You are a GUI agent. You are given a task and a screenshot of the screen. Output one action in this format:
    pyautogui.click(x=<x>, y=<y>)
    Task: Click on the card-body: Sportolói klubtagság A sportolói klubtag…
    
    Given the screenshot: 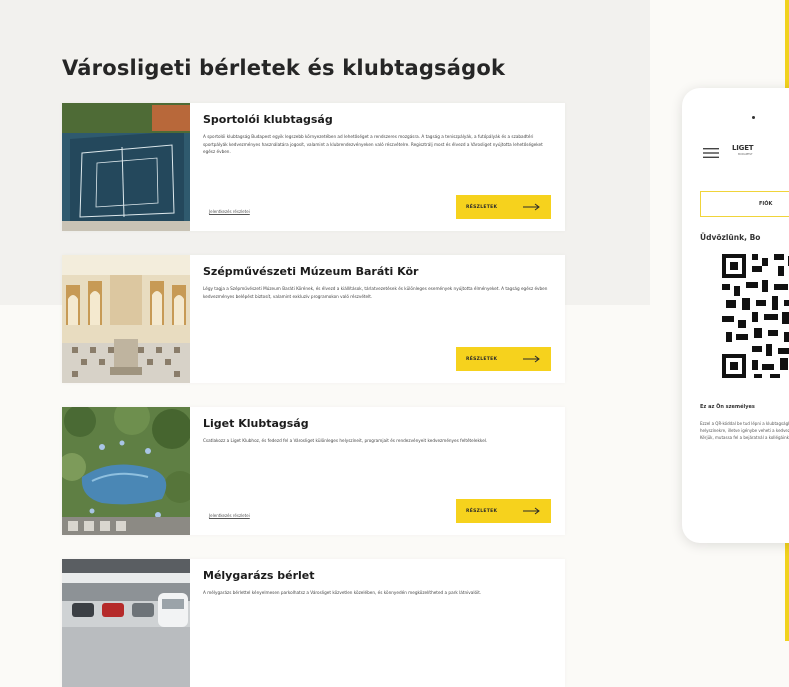 What is the action you would take?
    pyautogui.click(x=378, y=134)
    